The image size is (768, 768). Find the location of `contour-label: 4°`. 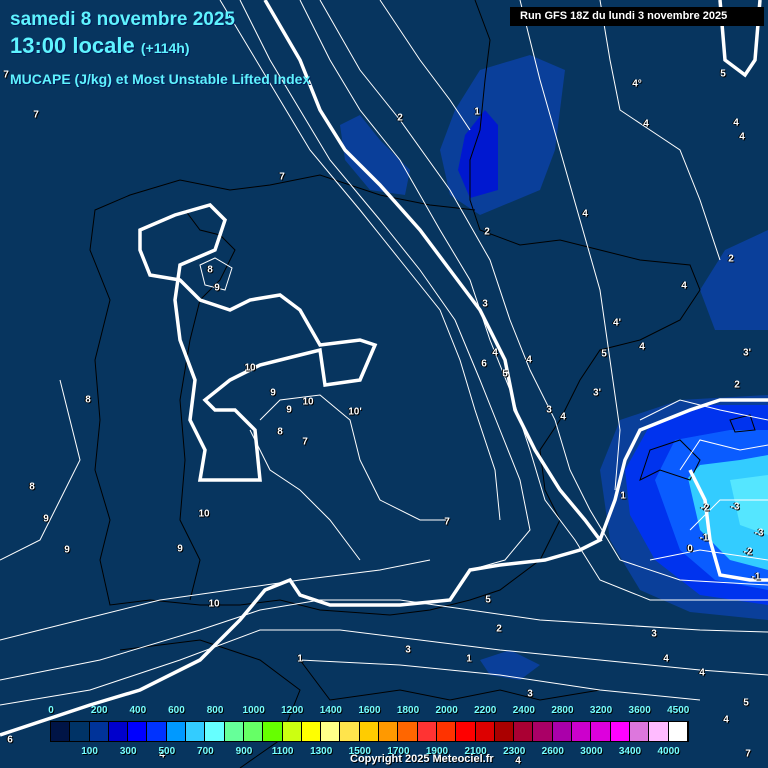

contour-label: 4° is located at coordinates (637, 84).